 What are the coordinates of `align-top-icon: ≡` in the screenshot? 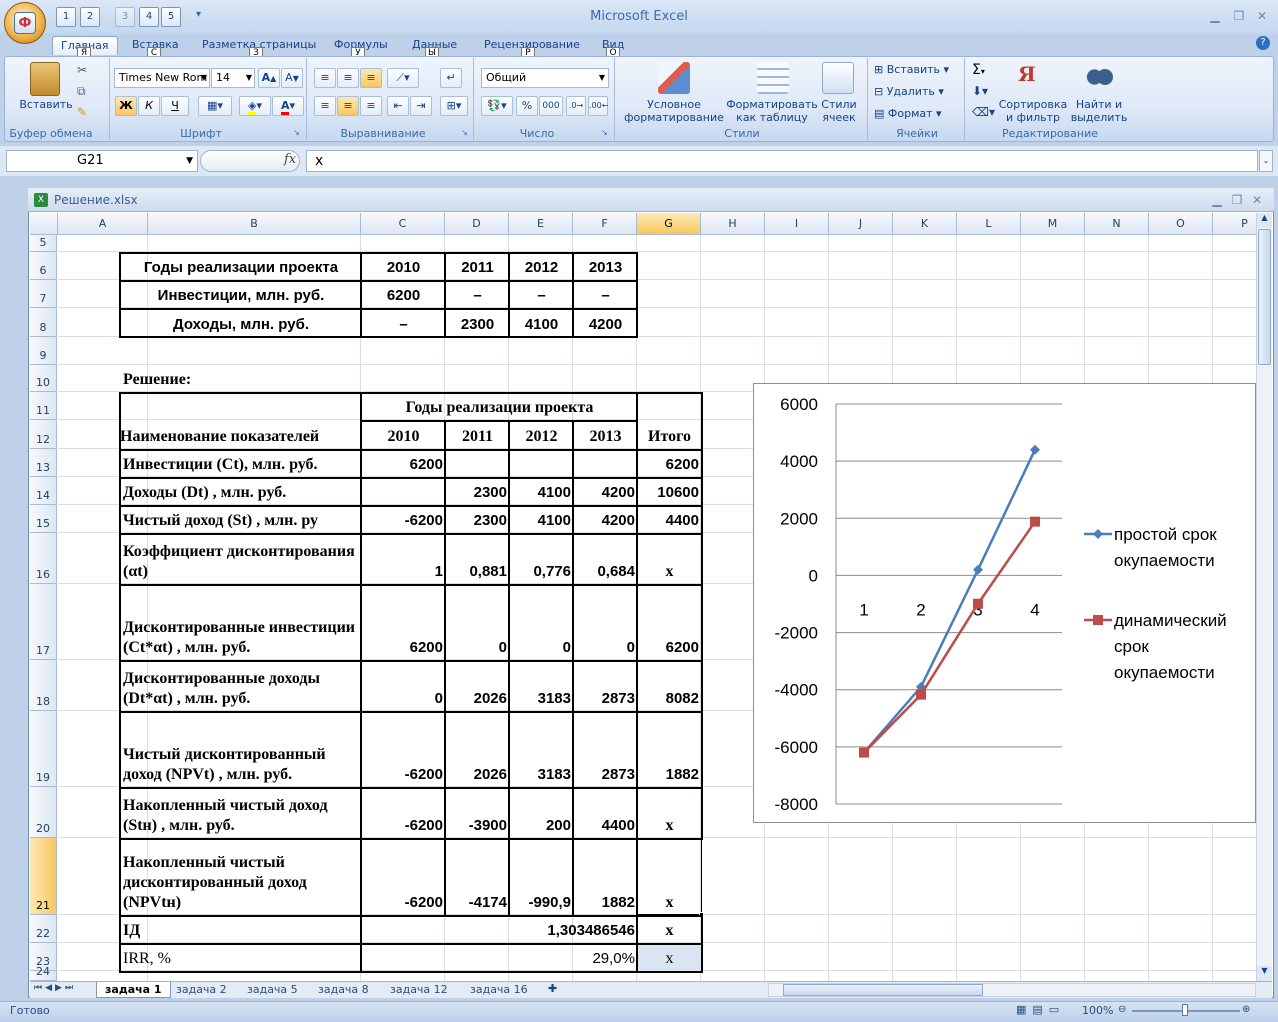 It's located at (325, 78).